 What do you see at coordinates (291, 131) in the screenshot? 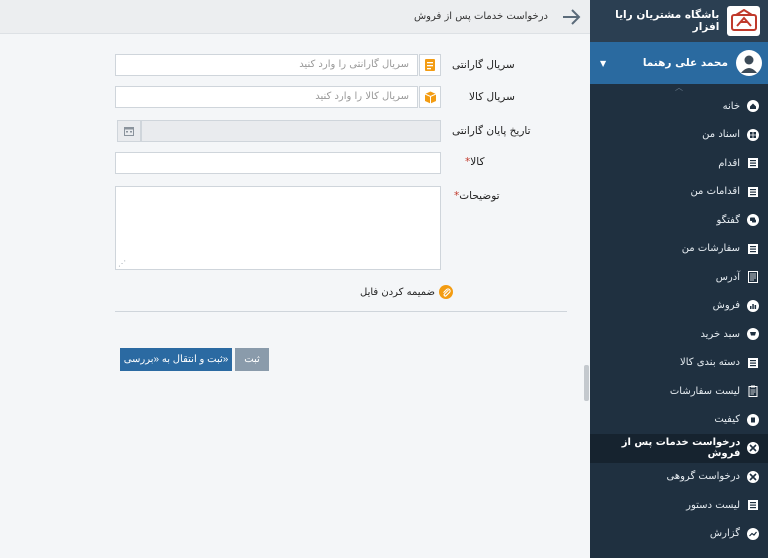
I see `warranty-end-input` at bounding box center [291, 131].